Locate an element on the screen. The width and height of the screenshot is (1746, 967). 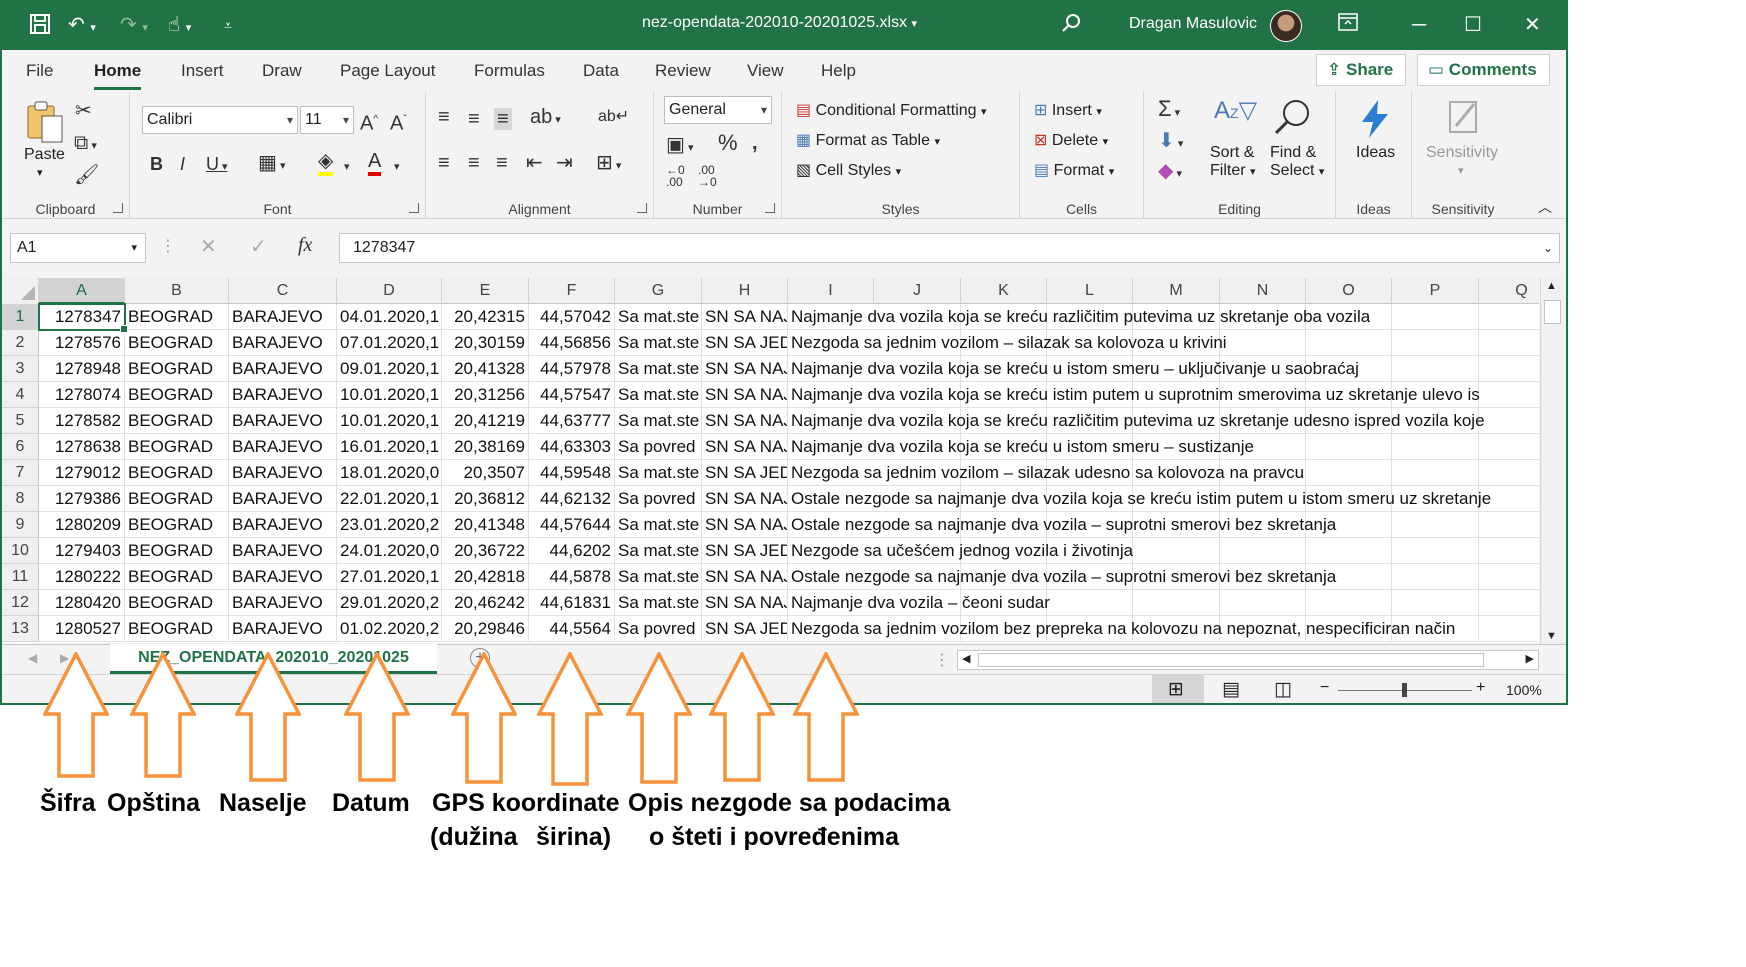
cell-c2: BARAJEVO is located at coordinates (283, 343).